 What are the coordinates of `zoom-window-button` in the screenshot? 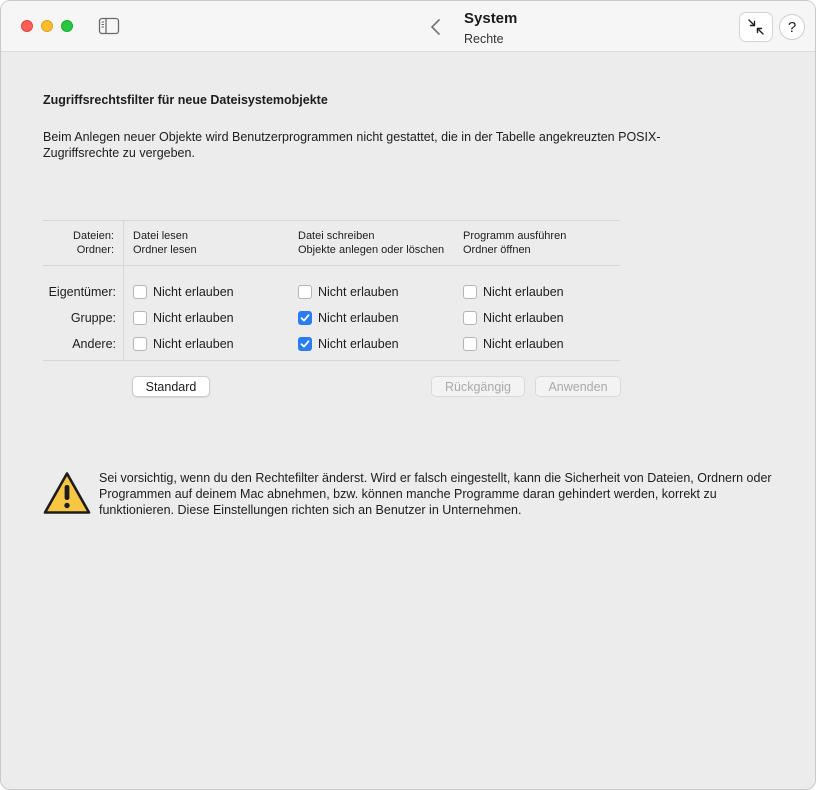 It's located at (67, 26).